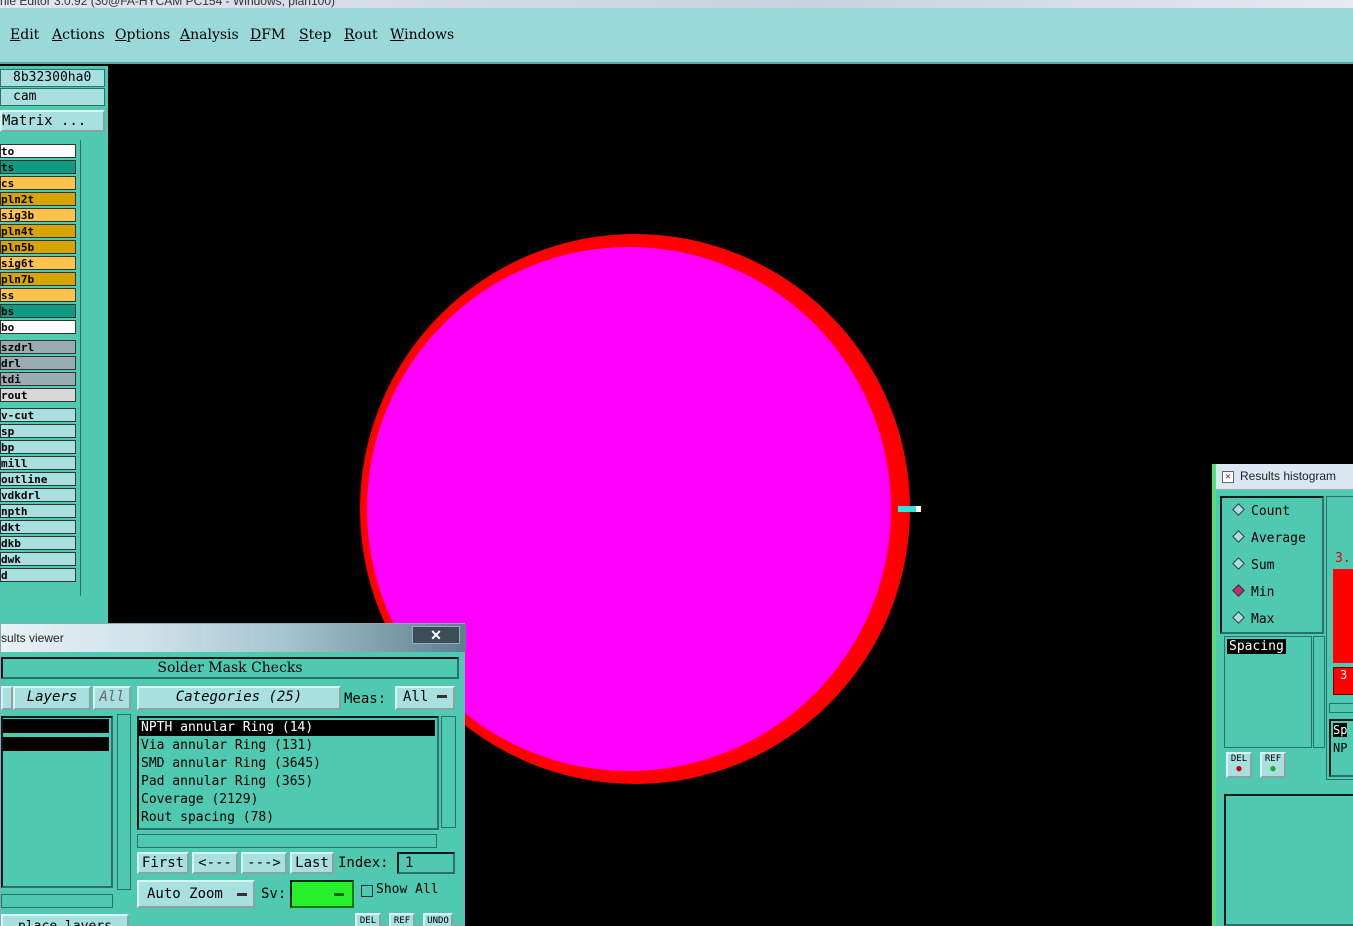  What do you see at coordinates (38, 415) in the screenshot?
I see `layer-item-v-cut: v-cut` at bounding box center [38, 415].